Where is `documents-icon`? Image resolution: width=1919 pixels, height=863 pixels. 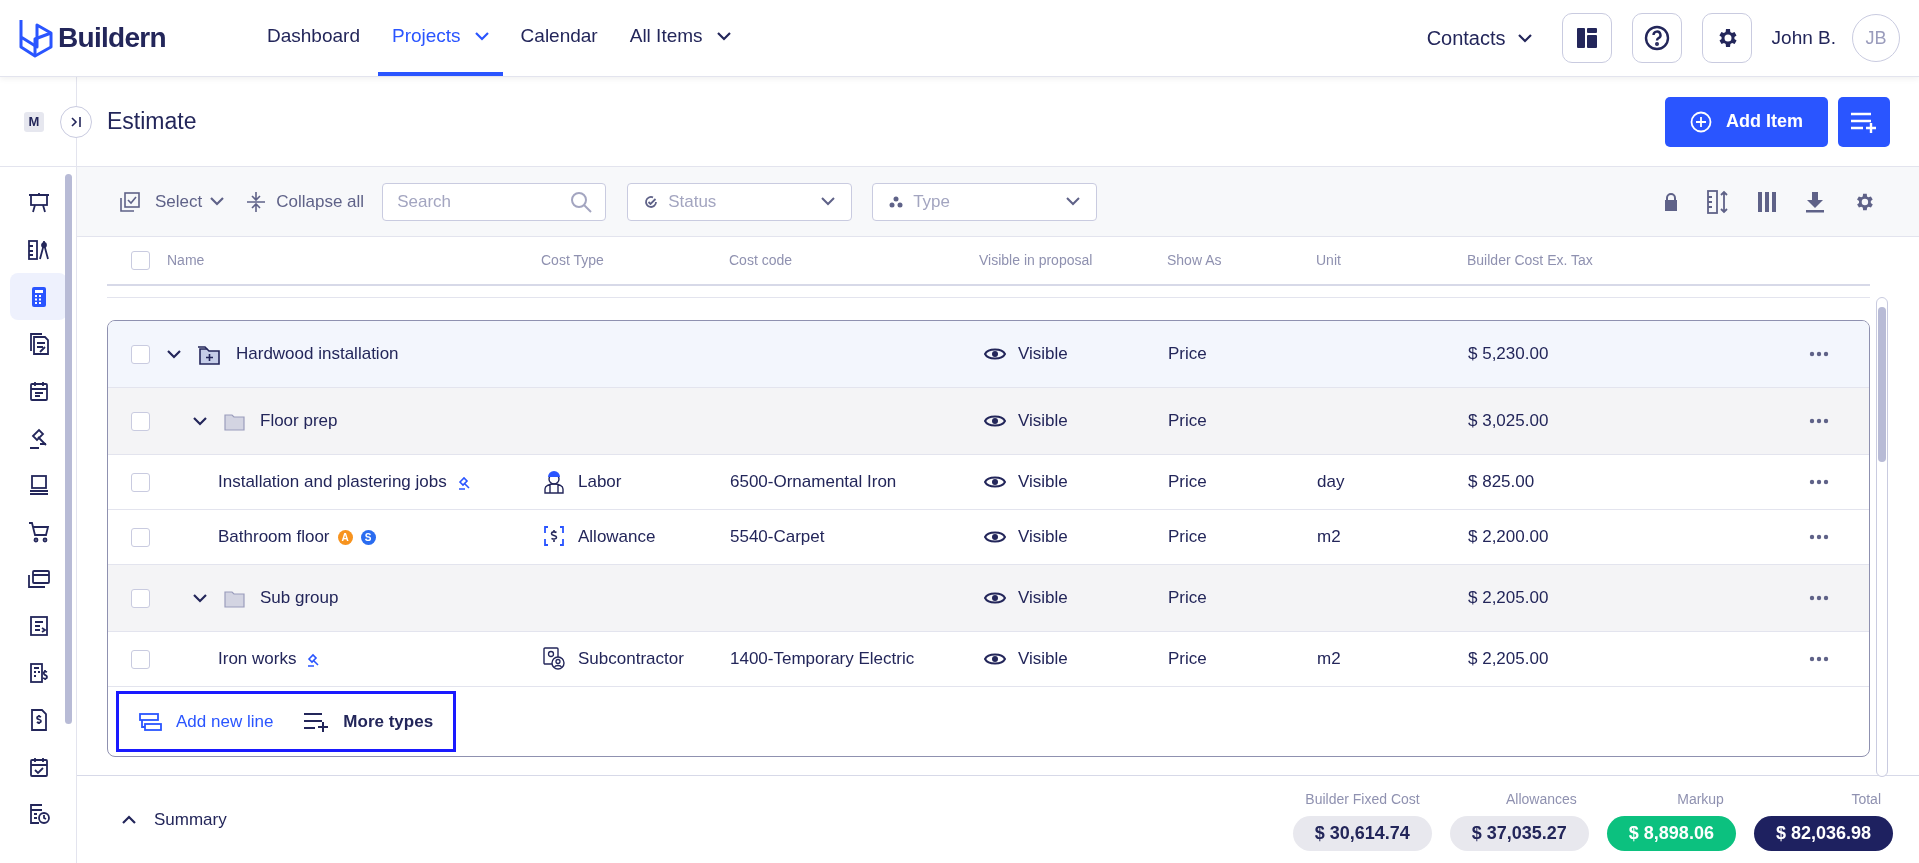 documents-icon is located at coordinates (38, 343).